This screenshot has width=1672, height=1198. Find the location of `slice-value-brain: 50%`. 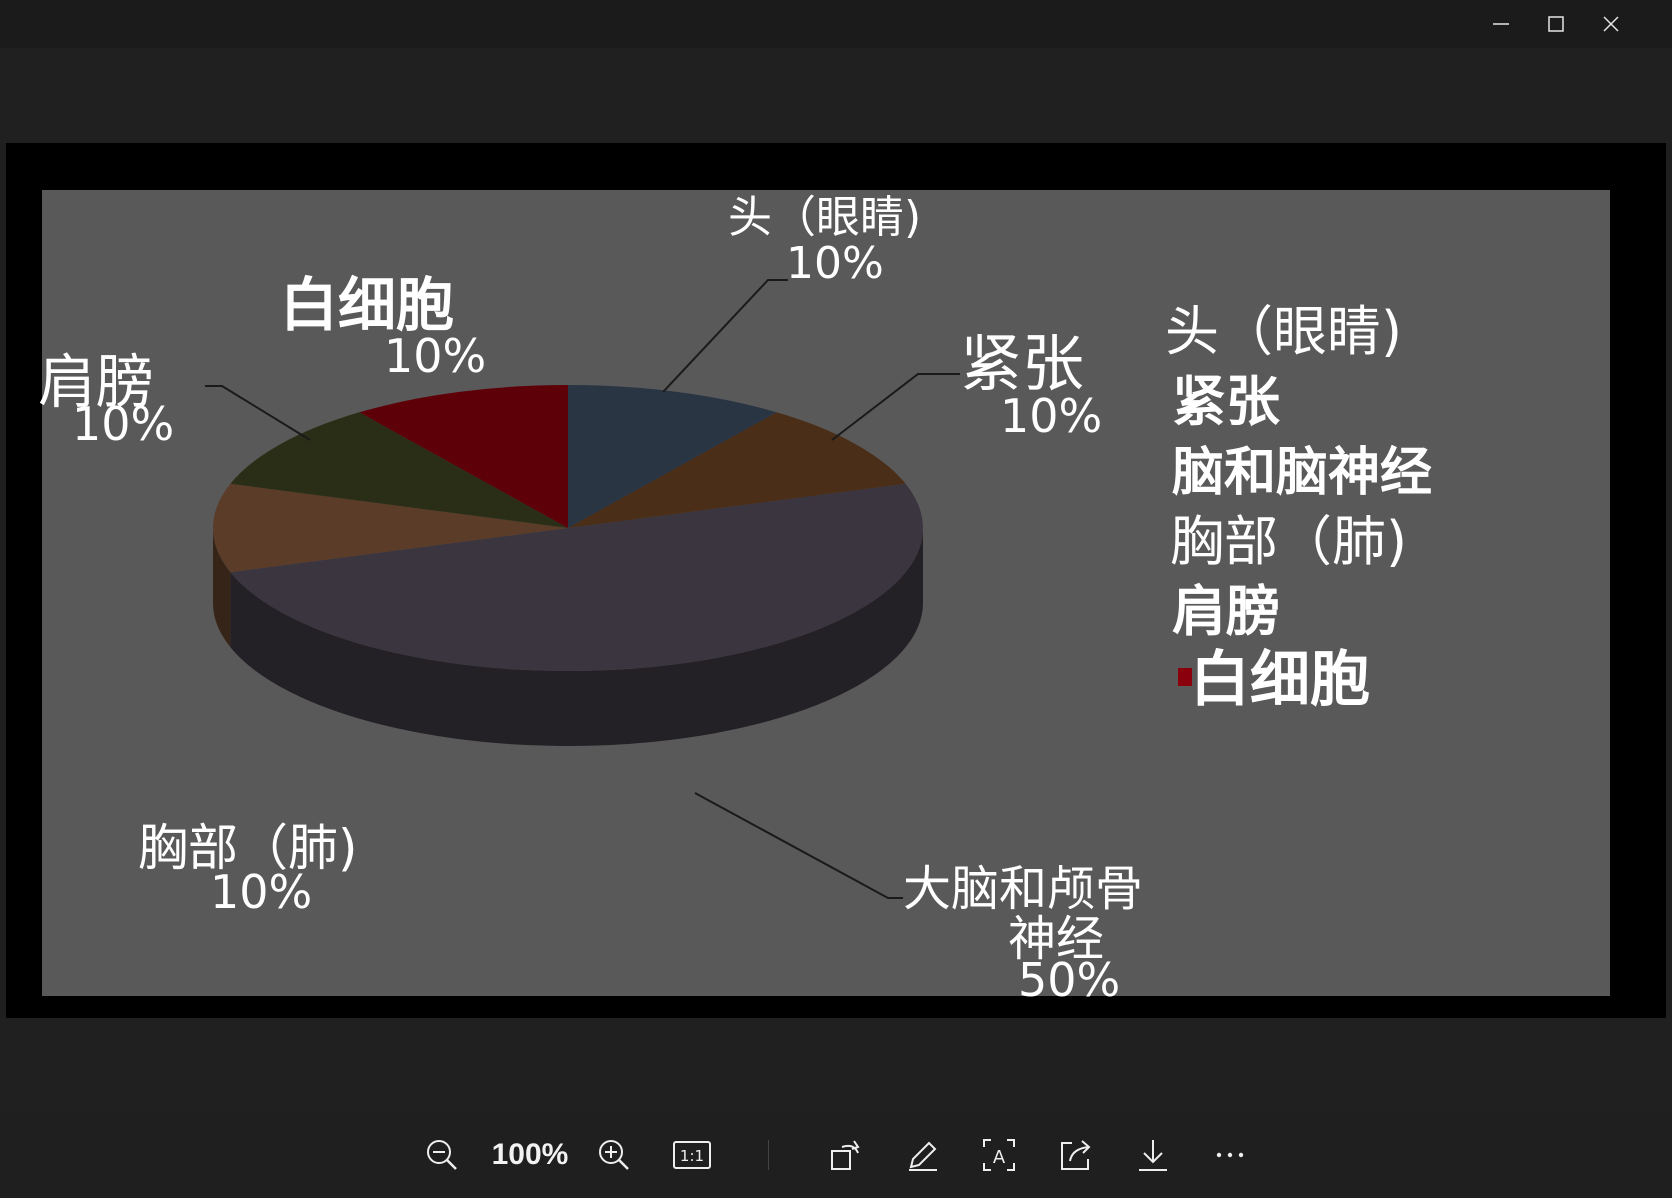

slice-value-brain: 50% is located at coordinates (1069, 980).